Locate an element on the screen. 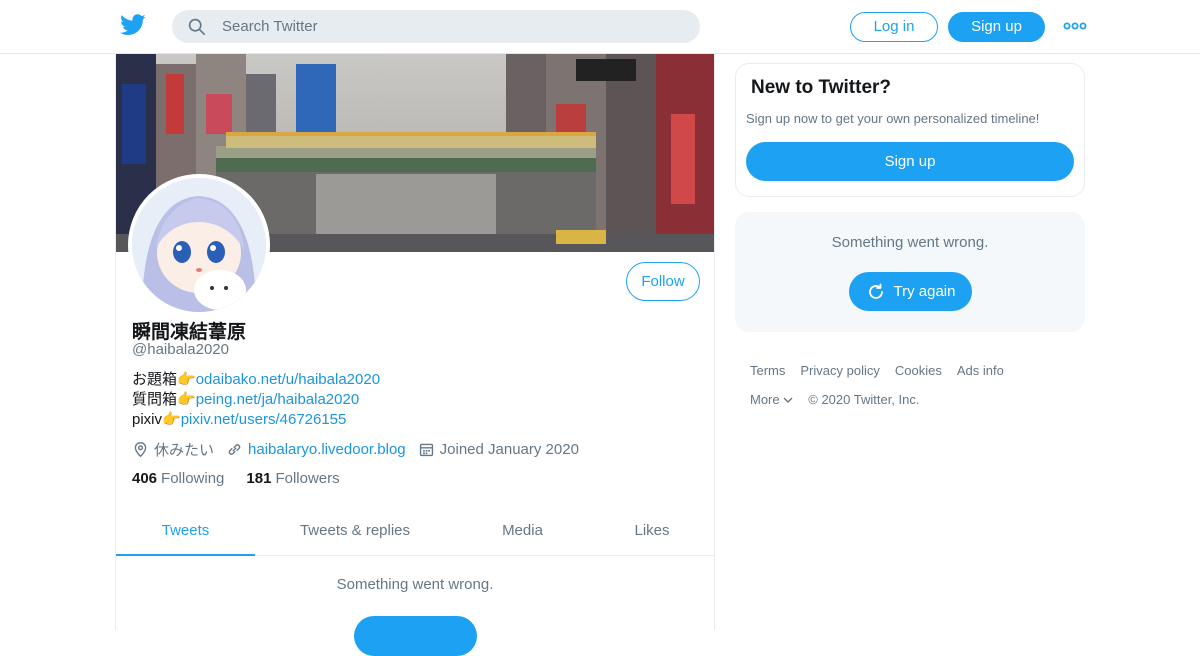  bio-text: pixiv is located at coordinates (147, 419).